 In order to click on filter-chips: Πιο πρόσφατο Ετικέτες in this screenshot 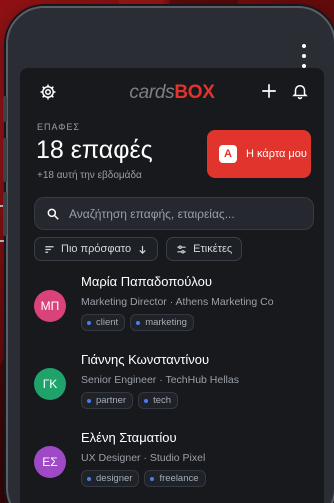, I will do `click(138, 249)`.